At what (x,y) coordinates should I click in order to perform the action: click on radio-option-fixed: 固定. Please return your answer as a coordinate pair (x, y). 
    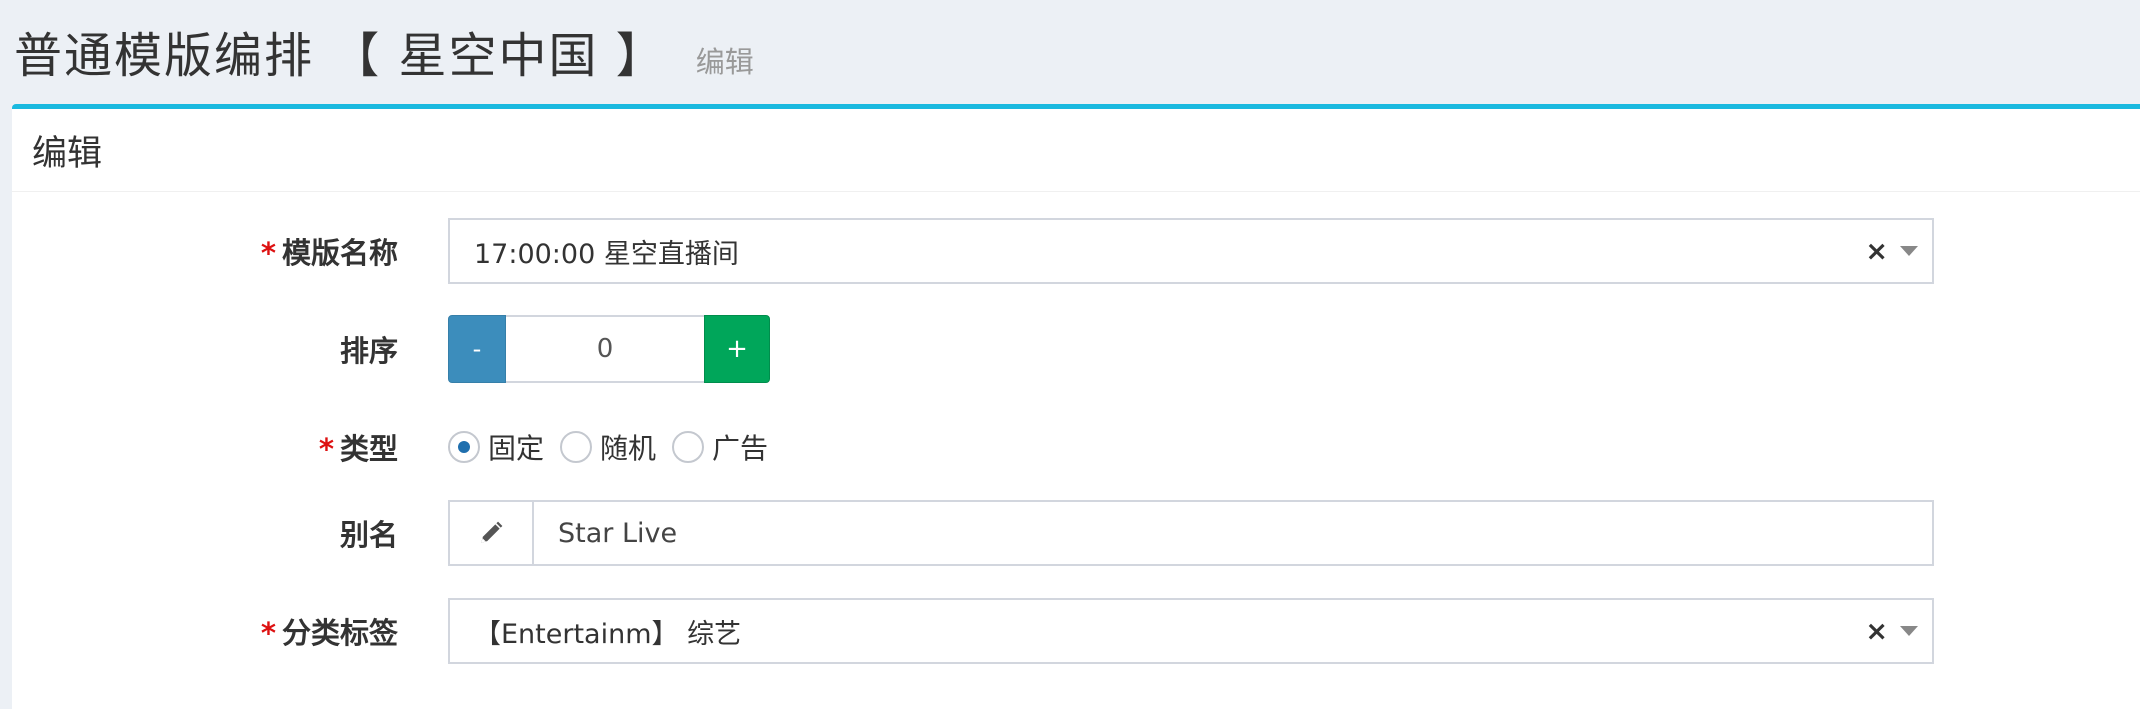
    Looking at the image, I should click on (496, 447).